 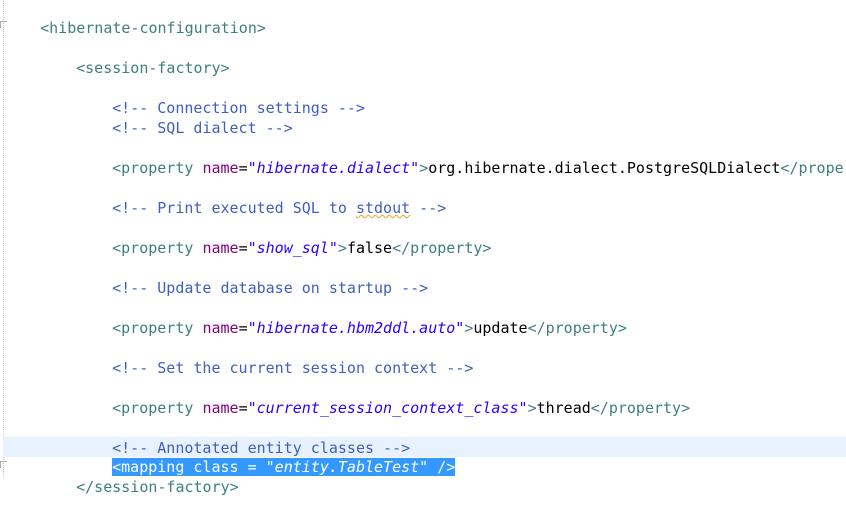 I want to click on attribute-value: "show_sql", so click(x=292, y=248).